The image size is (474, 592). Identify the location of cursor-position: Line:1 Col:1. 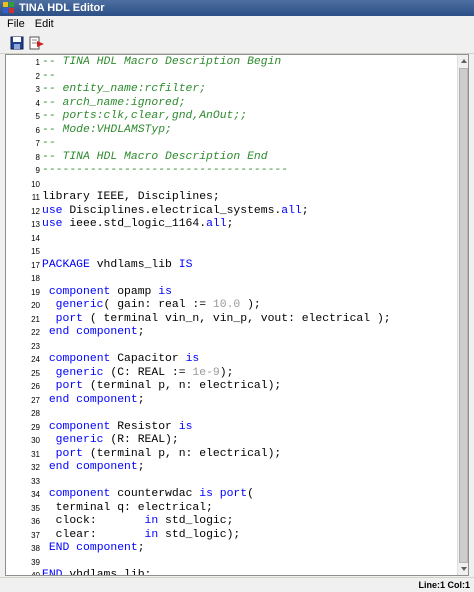
(444, 585).